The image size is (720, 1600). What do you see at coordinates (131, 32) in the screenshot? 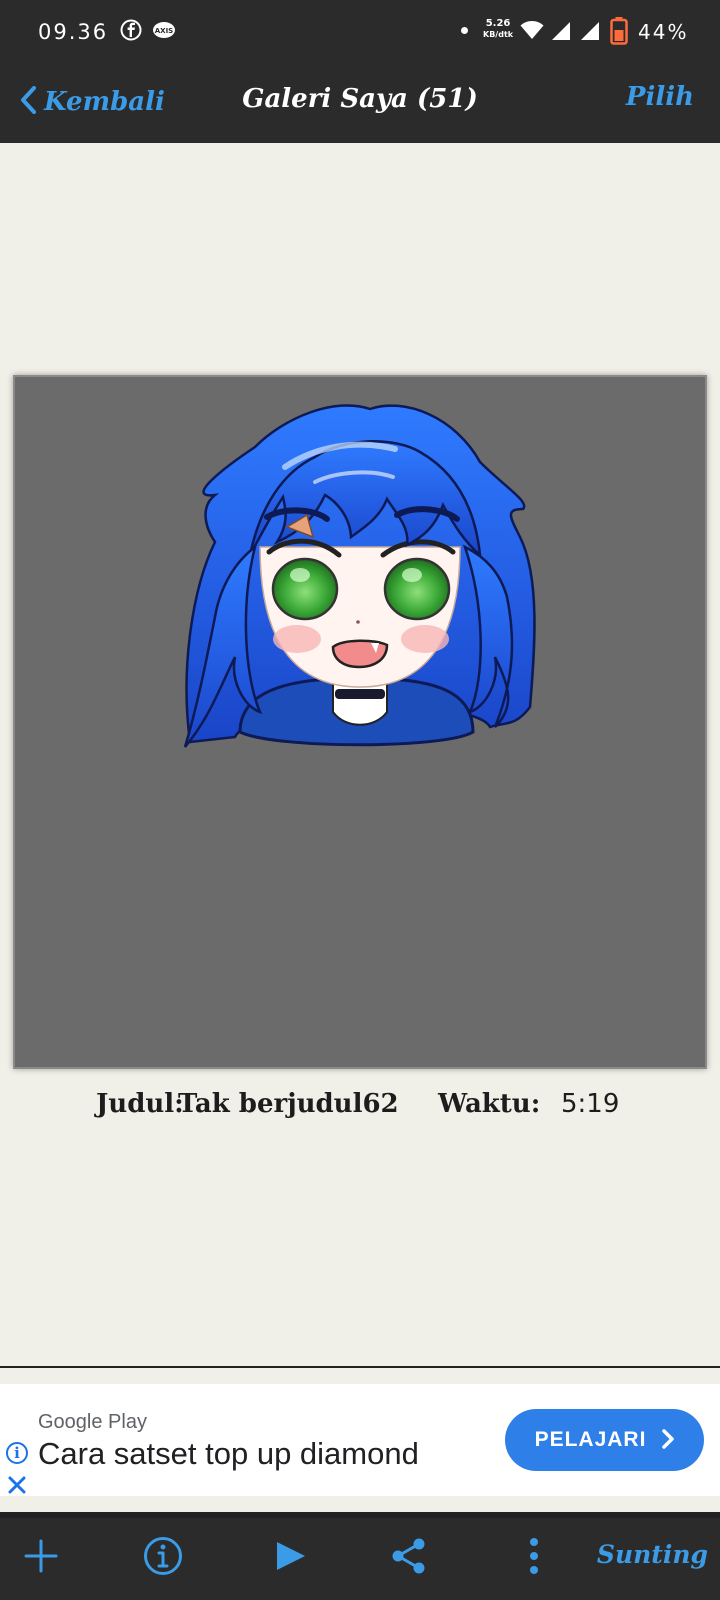
I see `facebook-icon` at bounding box center [131, 32].